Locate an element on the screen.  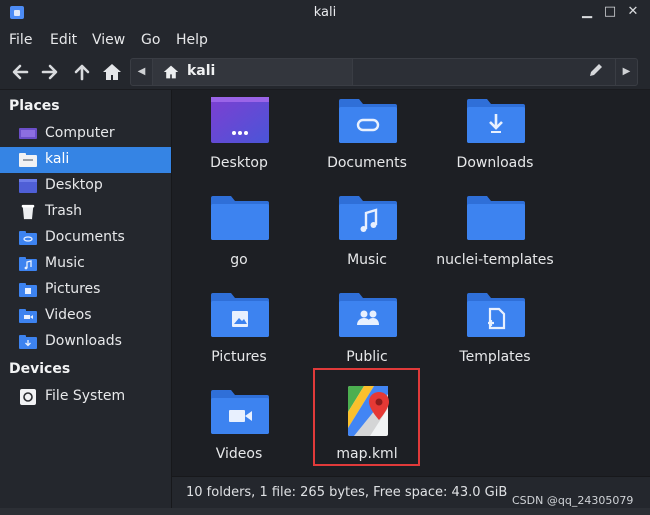
file-item-documents: Documents is located at coordinates (367, 139).